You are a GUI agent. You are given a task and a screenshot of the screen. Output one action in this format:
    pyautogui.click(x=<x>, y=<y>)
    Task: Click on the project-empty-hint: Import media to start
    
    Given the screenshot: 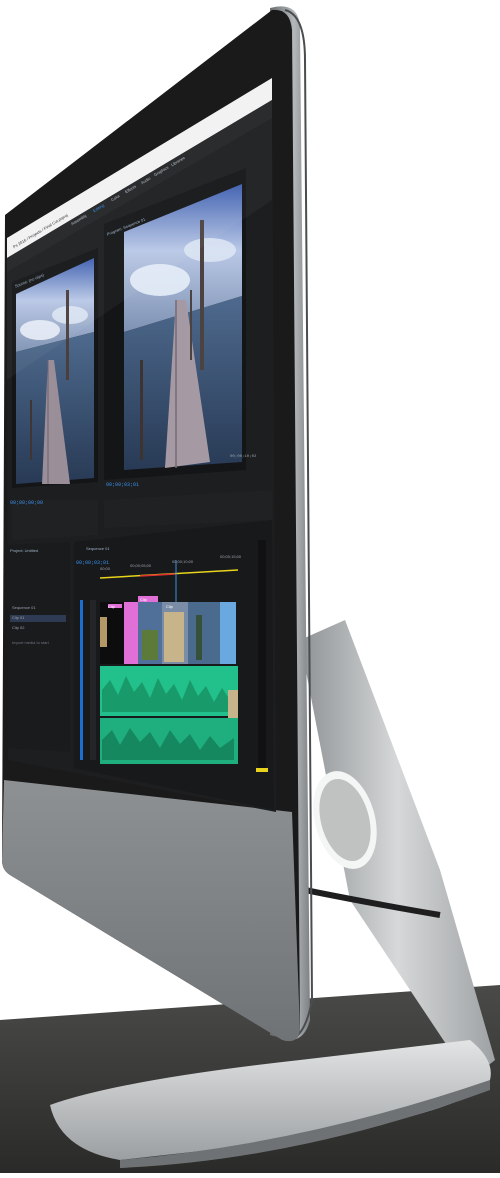 What is the action you would take?
    pyautogui.click(x=30, y=642)
    